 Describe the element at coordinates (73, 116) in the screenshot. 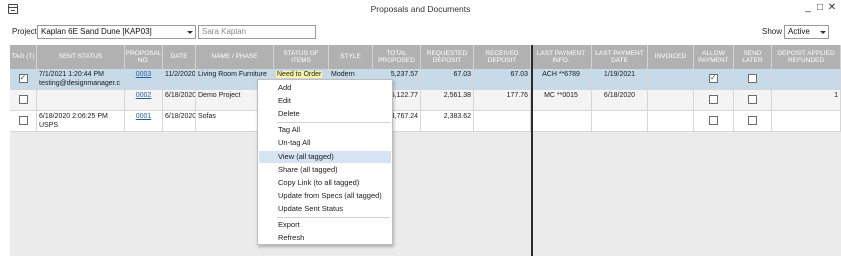

I see `sent-status-date: 6/18/2020 2:06:25 PM` at that location.